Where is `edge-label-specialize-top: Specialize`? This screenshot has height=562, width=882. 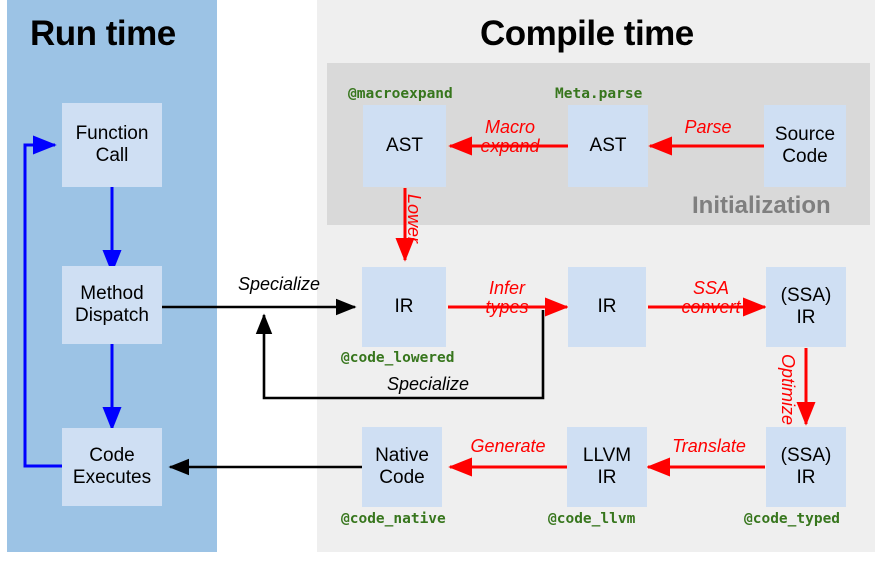
edge-label-specialize-top: Specialize is located at coordinates (279, 284).